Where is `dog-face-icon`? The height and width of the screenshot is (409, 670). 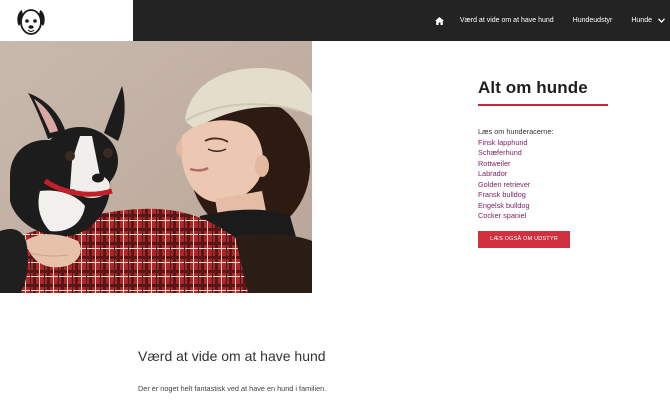 dog-face-icon is located at coordinates (31, 20).